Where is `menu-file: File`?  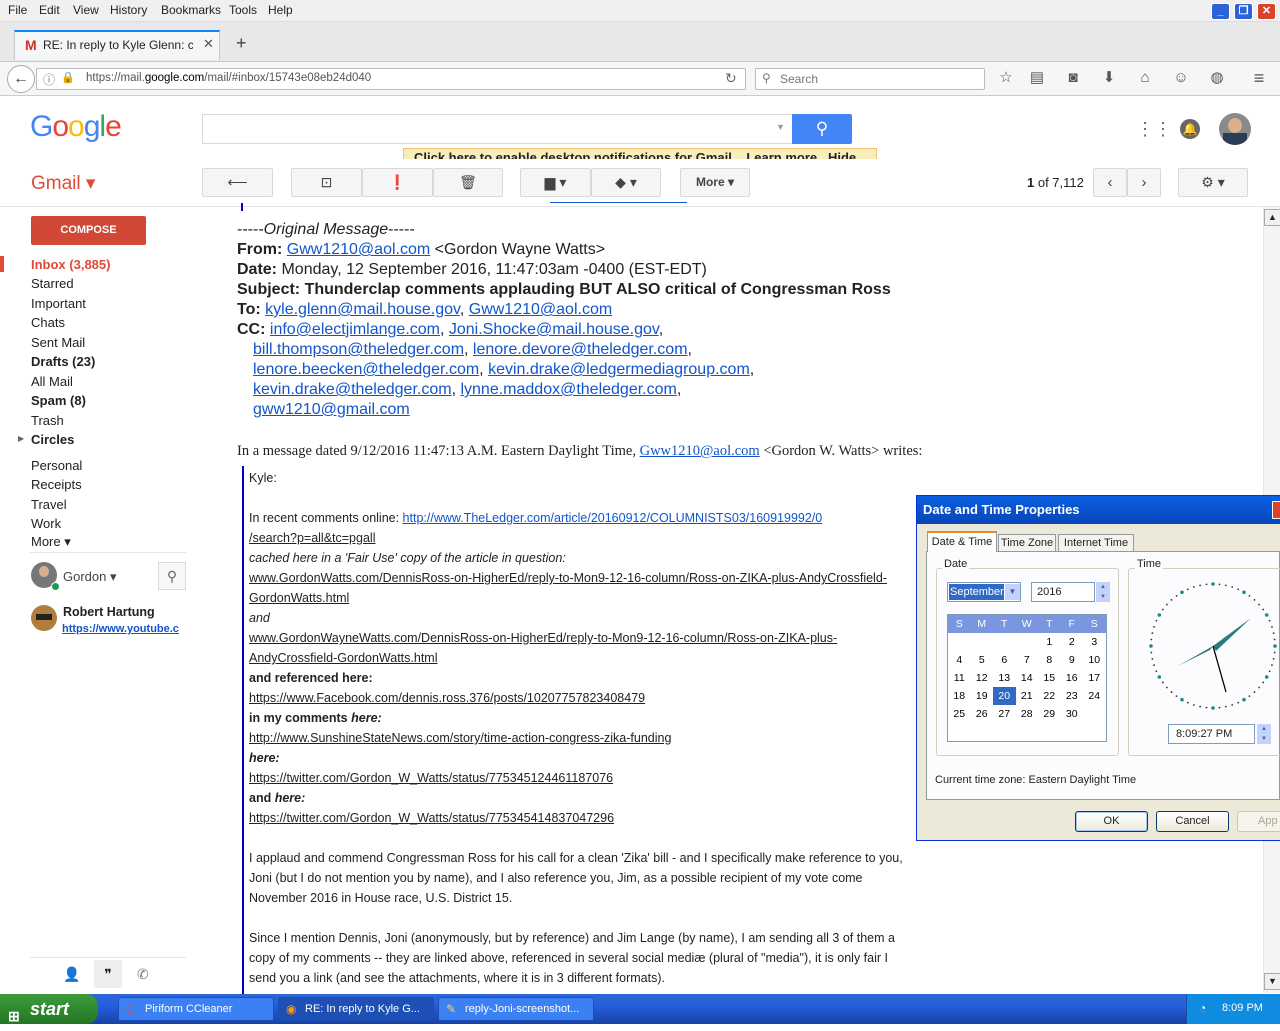 menu-file: File is located at coordinates (17, 10).